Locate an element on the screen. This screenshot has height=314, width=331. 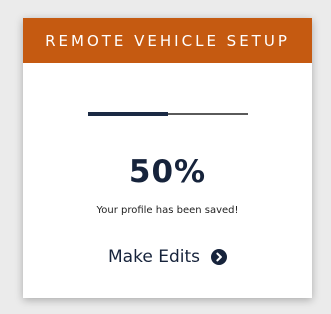
progress-percent: 50% is located at coordinates (167, 172).